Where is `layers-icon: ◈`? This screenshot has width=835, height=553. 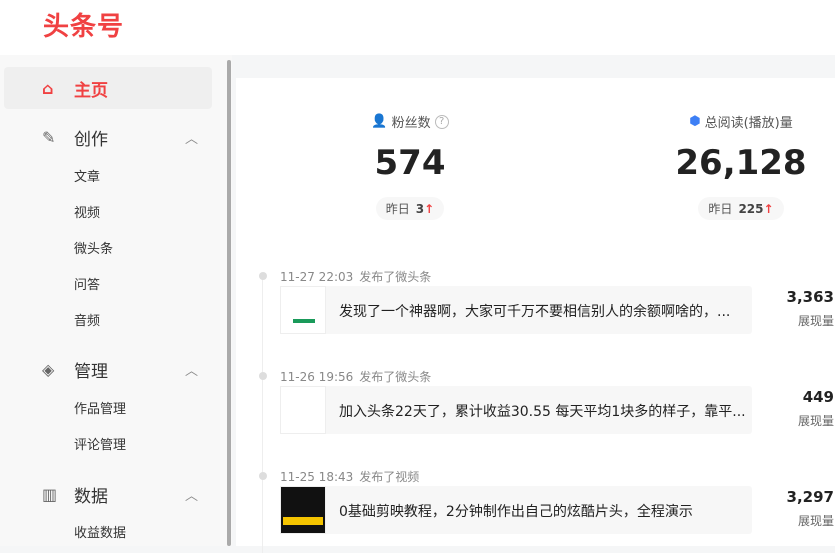 layers-icon: ◈ is located at coordinates (48, 369).